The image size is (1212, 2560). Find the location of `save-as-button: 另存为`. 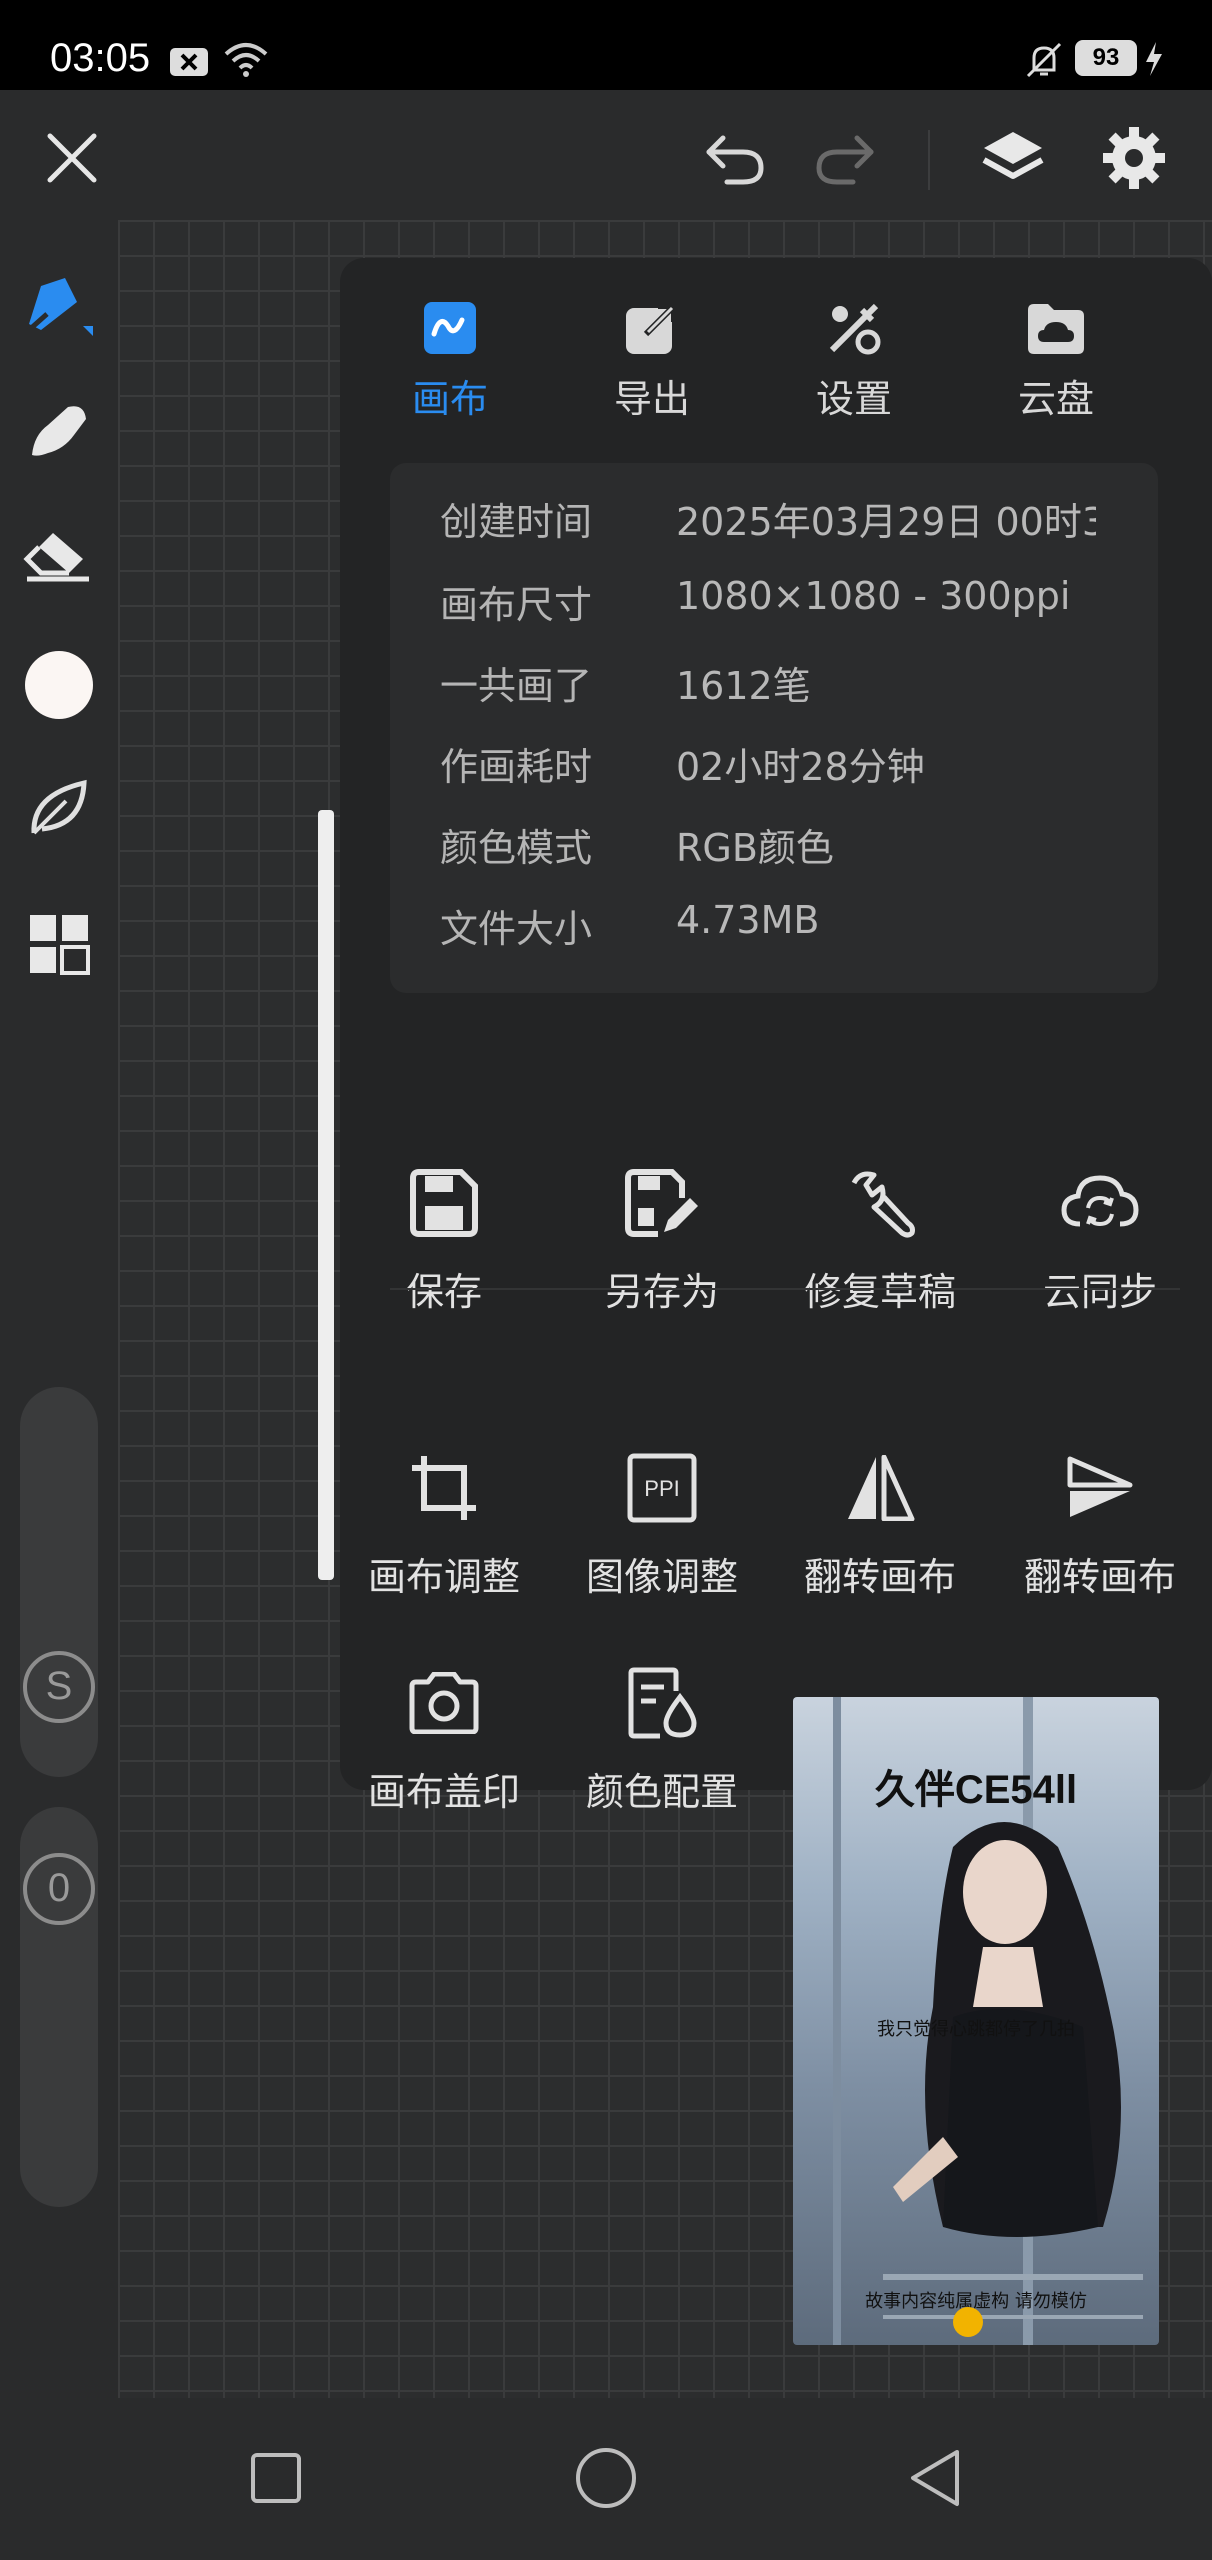

save-as-button: 另存为 is located at coordinates (662, 1239).